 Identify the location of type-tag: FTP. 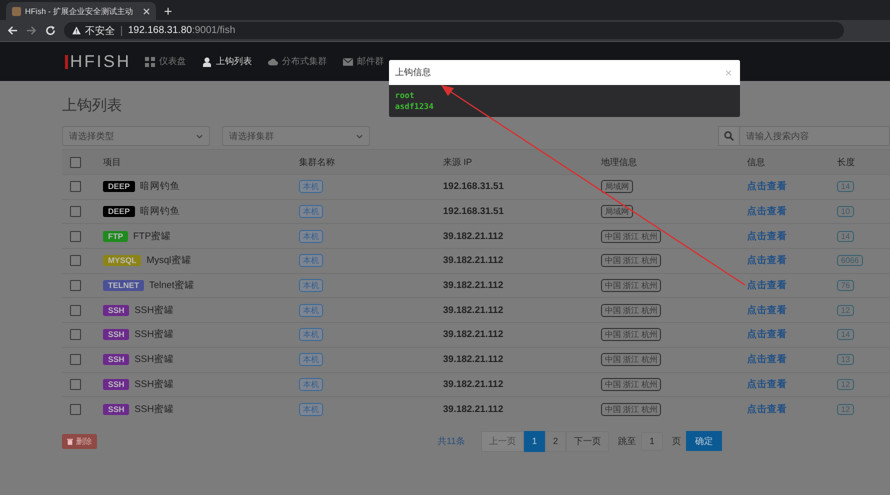
(115, 236).